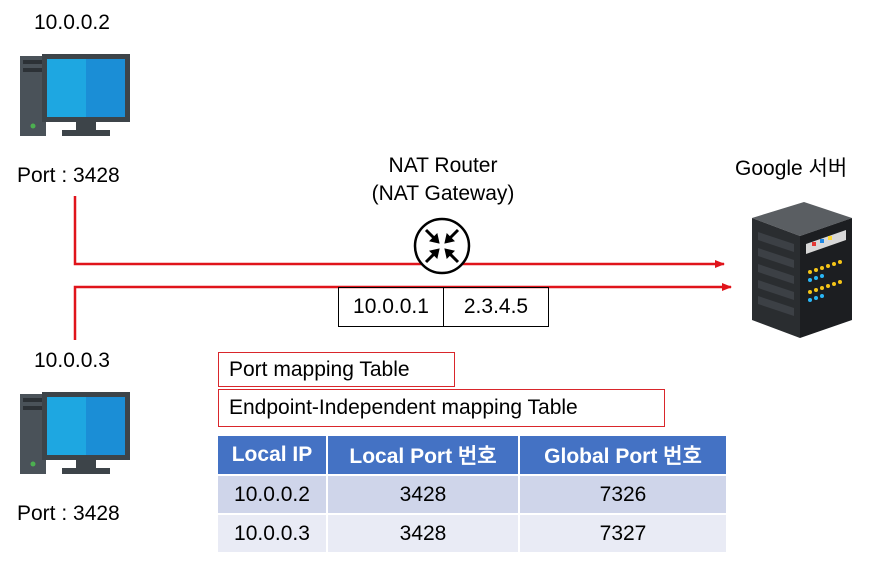 The image size is (885, 561). I want to click on host2-ip: 10.0.0.3, so click(72, 360).